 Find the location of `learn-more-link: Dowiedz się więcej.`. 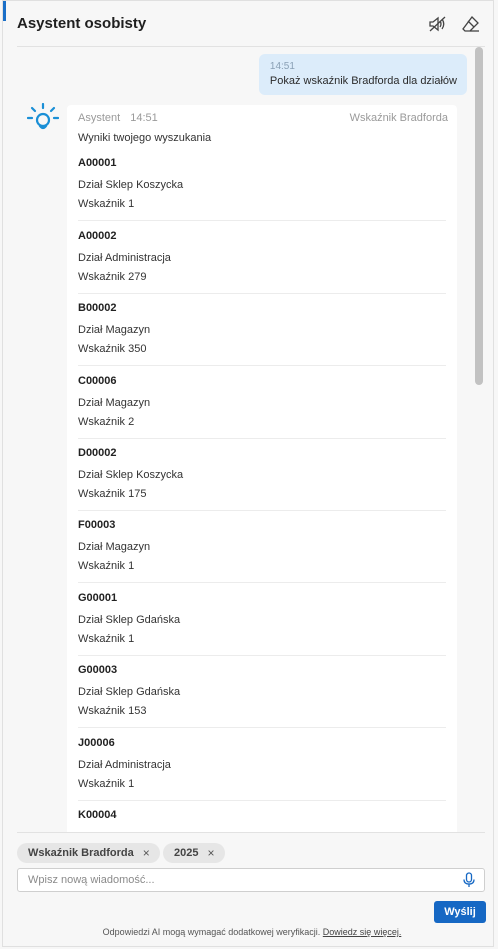

learn-more-link: Dowiedz się więcej. is located at coordinates (362, 932).